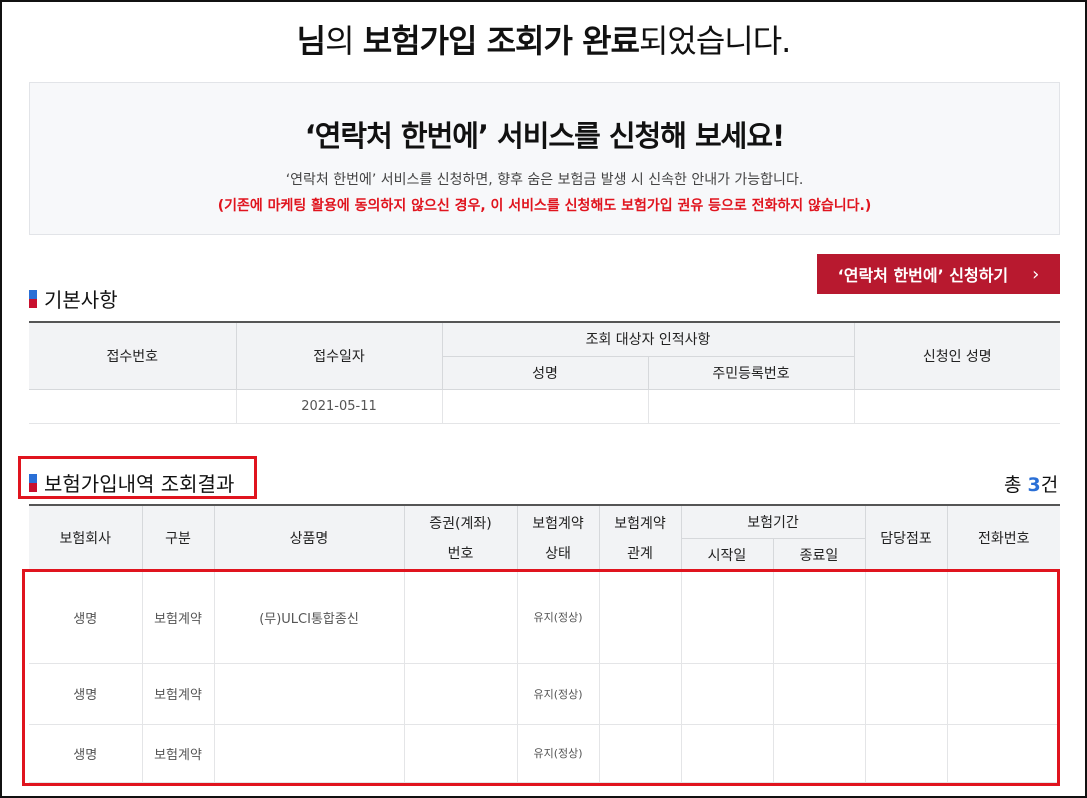 The width and height of the screenshot is (1087, 798). What do you see at coordinates (1003, 538) in the screenshot?
I see `header-phone: 전화번호` at bounding box center [1003, 538].